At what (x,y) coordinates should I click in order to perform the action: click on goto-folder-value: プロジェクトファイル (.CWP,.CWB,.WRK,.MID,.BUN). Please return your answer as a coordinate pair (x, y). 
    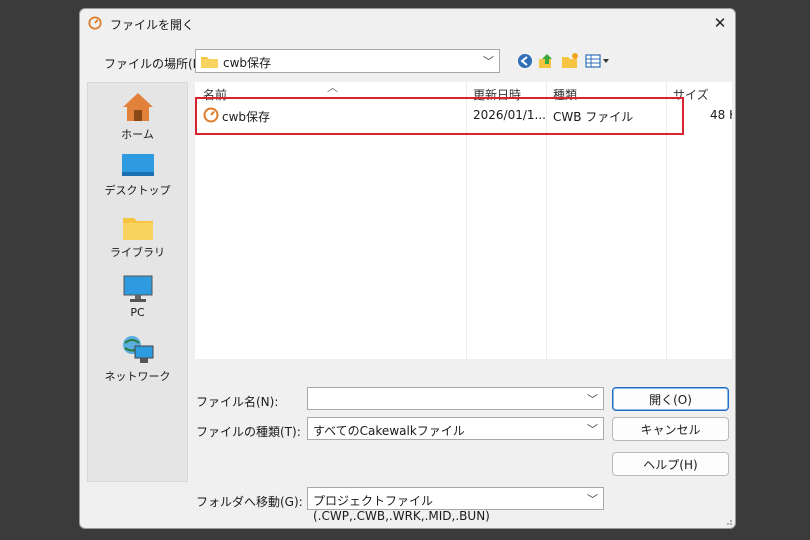
    Looking at the image, I should click on (401, 508).